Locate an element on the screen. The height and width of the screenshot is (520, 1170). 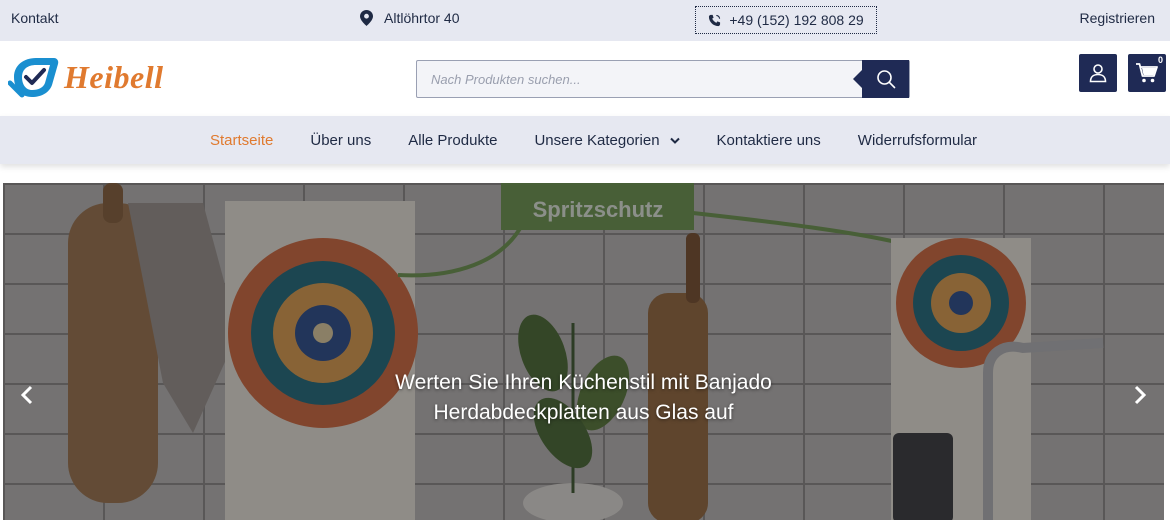
address: Altlöhrtor 40 is located at coordinates (409, 18).